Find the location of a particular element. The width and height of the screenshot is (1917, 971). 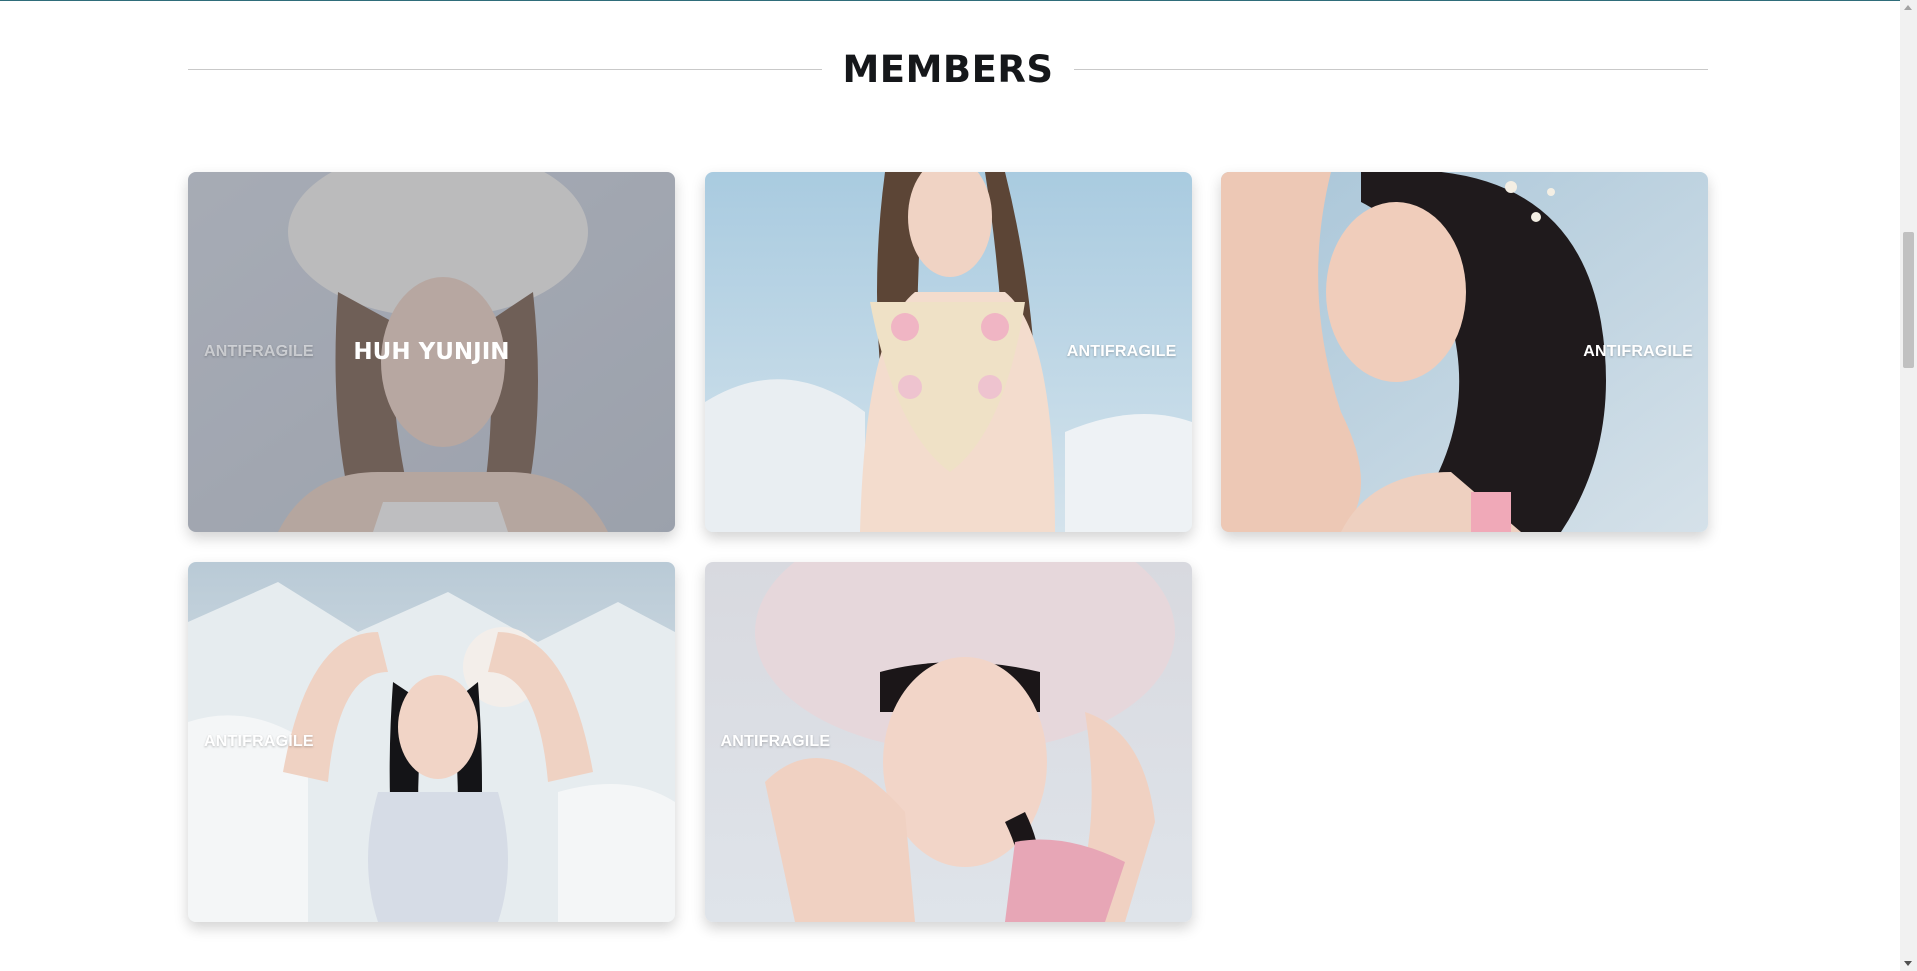

members-heading-row: MEMBERS is located at coordinates (948, 69).